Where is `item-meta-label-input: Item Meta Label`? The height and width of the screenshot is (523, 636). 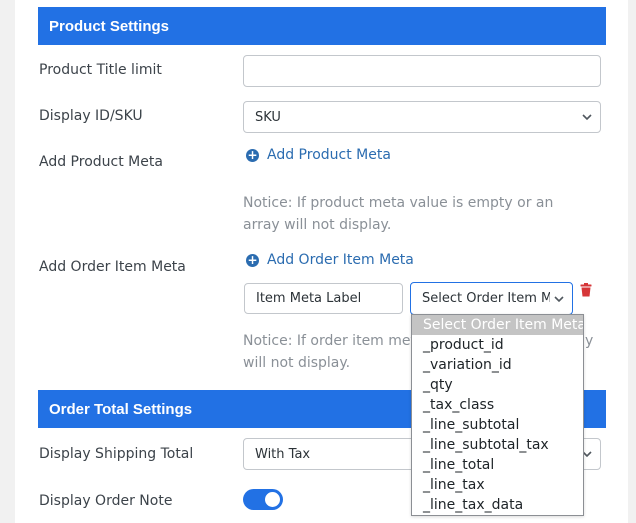 item-meta-label-input: Item Meta Label is located at coordinates (323, 298).